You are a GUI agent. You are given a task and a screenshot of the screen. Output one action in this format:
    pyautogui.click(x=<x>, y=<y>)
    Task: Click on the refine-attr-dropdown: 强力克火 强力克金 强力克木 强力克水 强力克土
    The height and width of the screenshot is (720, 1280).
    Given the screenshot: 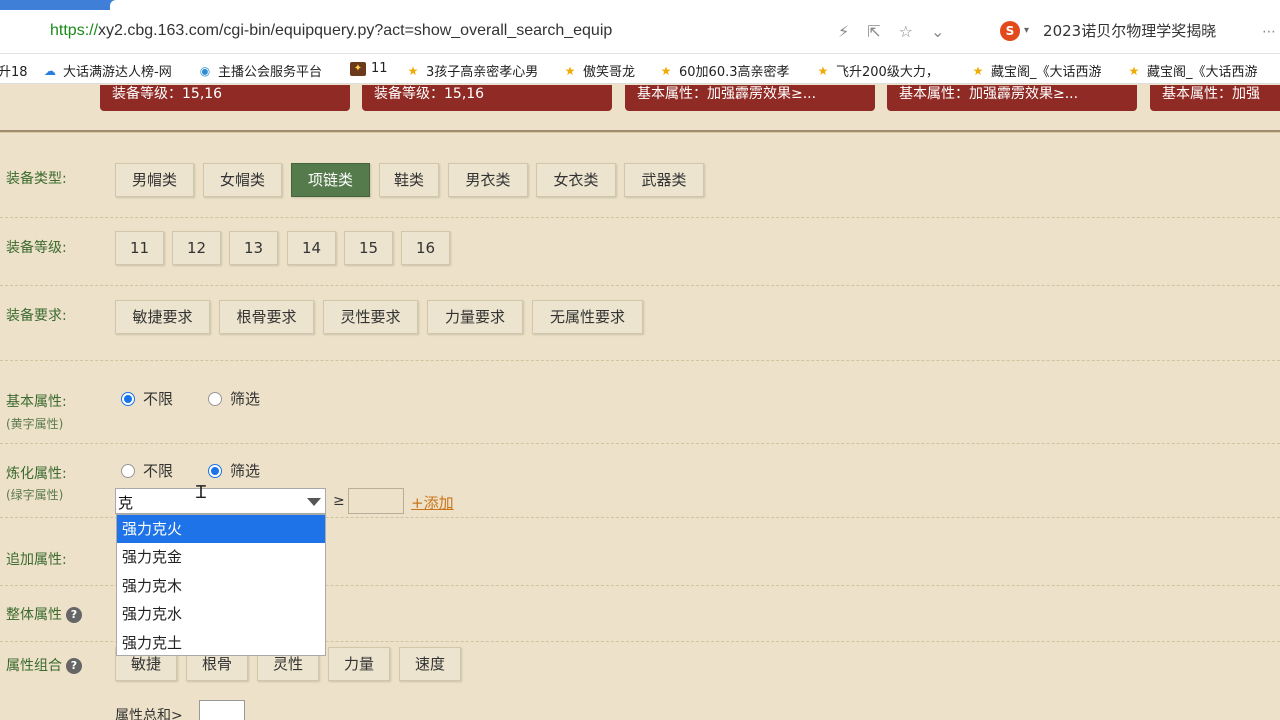 What is the action you would take?
    pyautogui.click(x=221, y=585)
    